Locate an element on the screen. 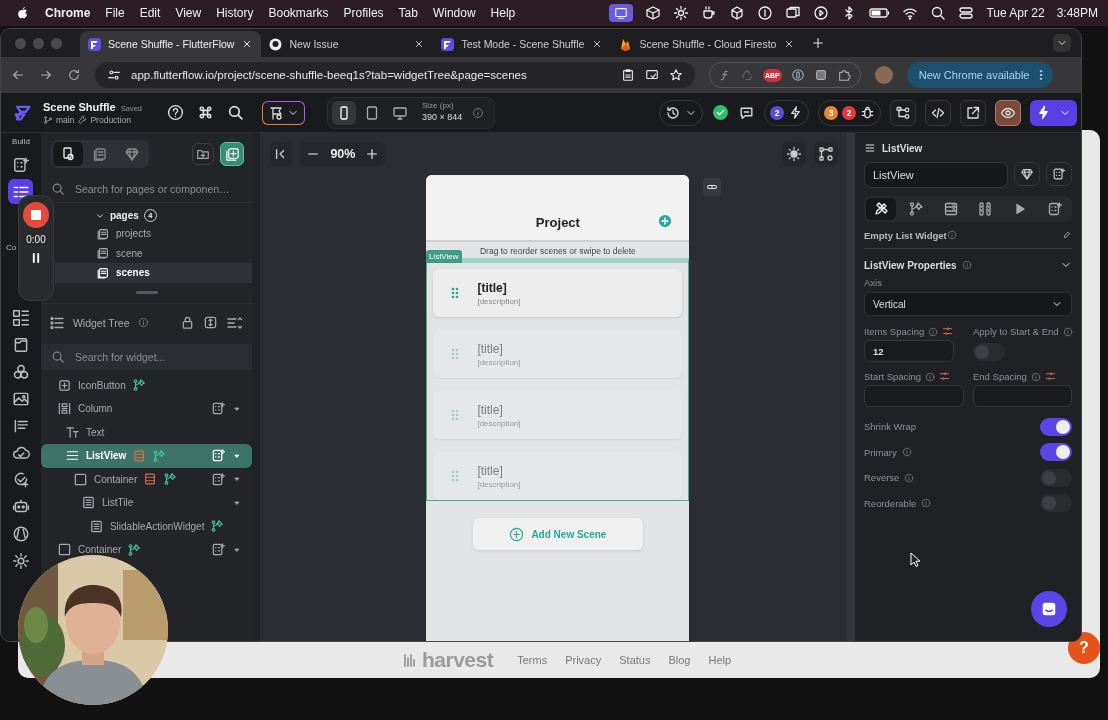  rail-section-label: Co is located at coordinates (11, 247).